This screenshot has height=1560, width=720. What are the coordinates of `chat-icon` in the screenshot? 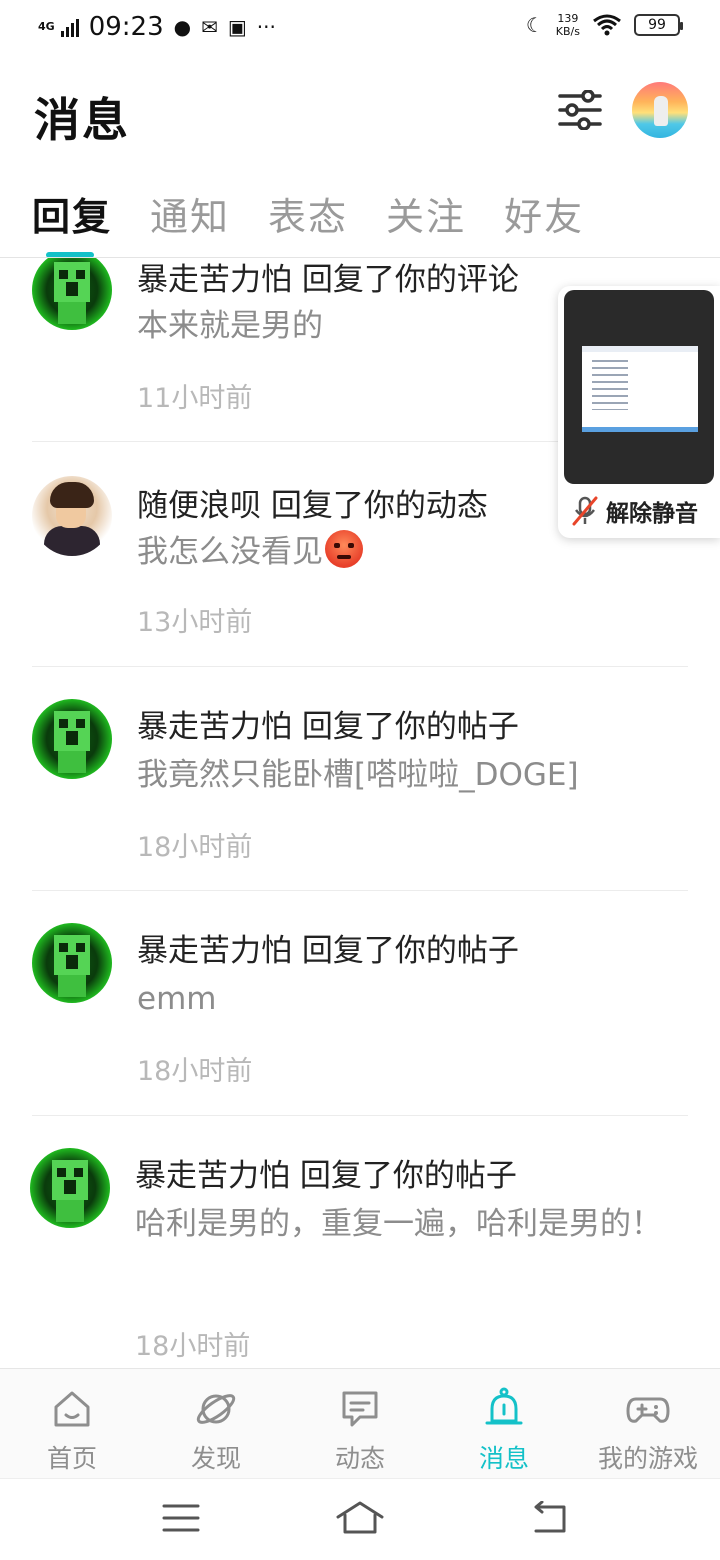 It's located at (360, 1409).